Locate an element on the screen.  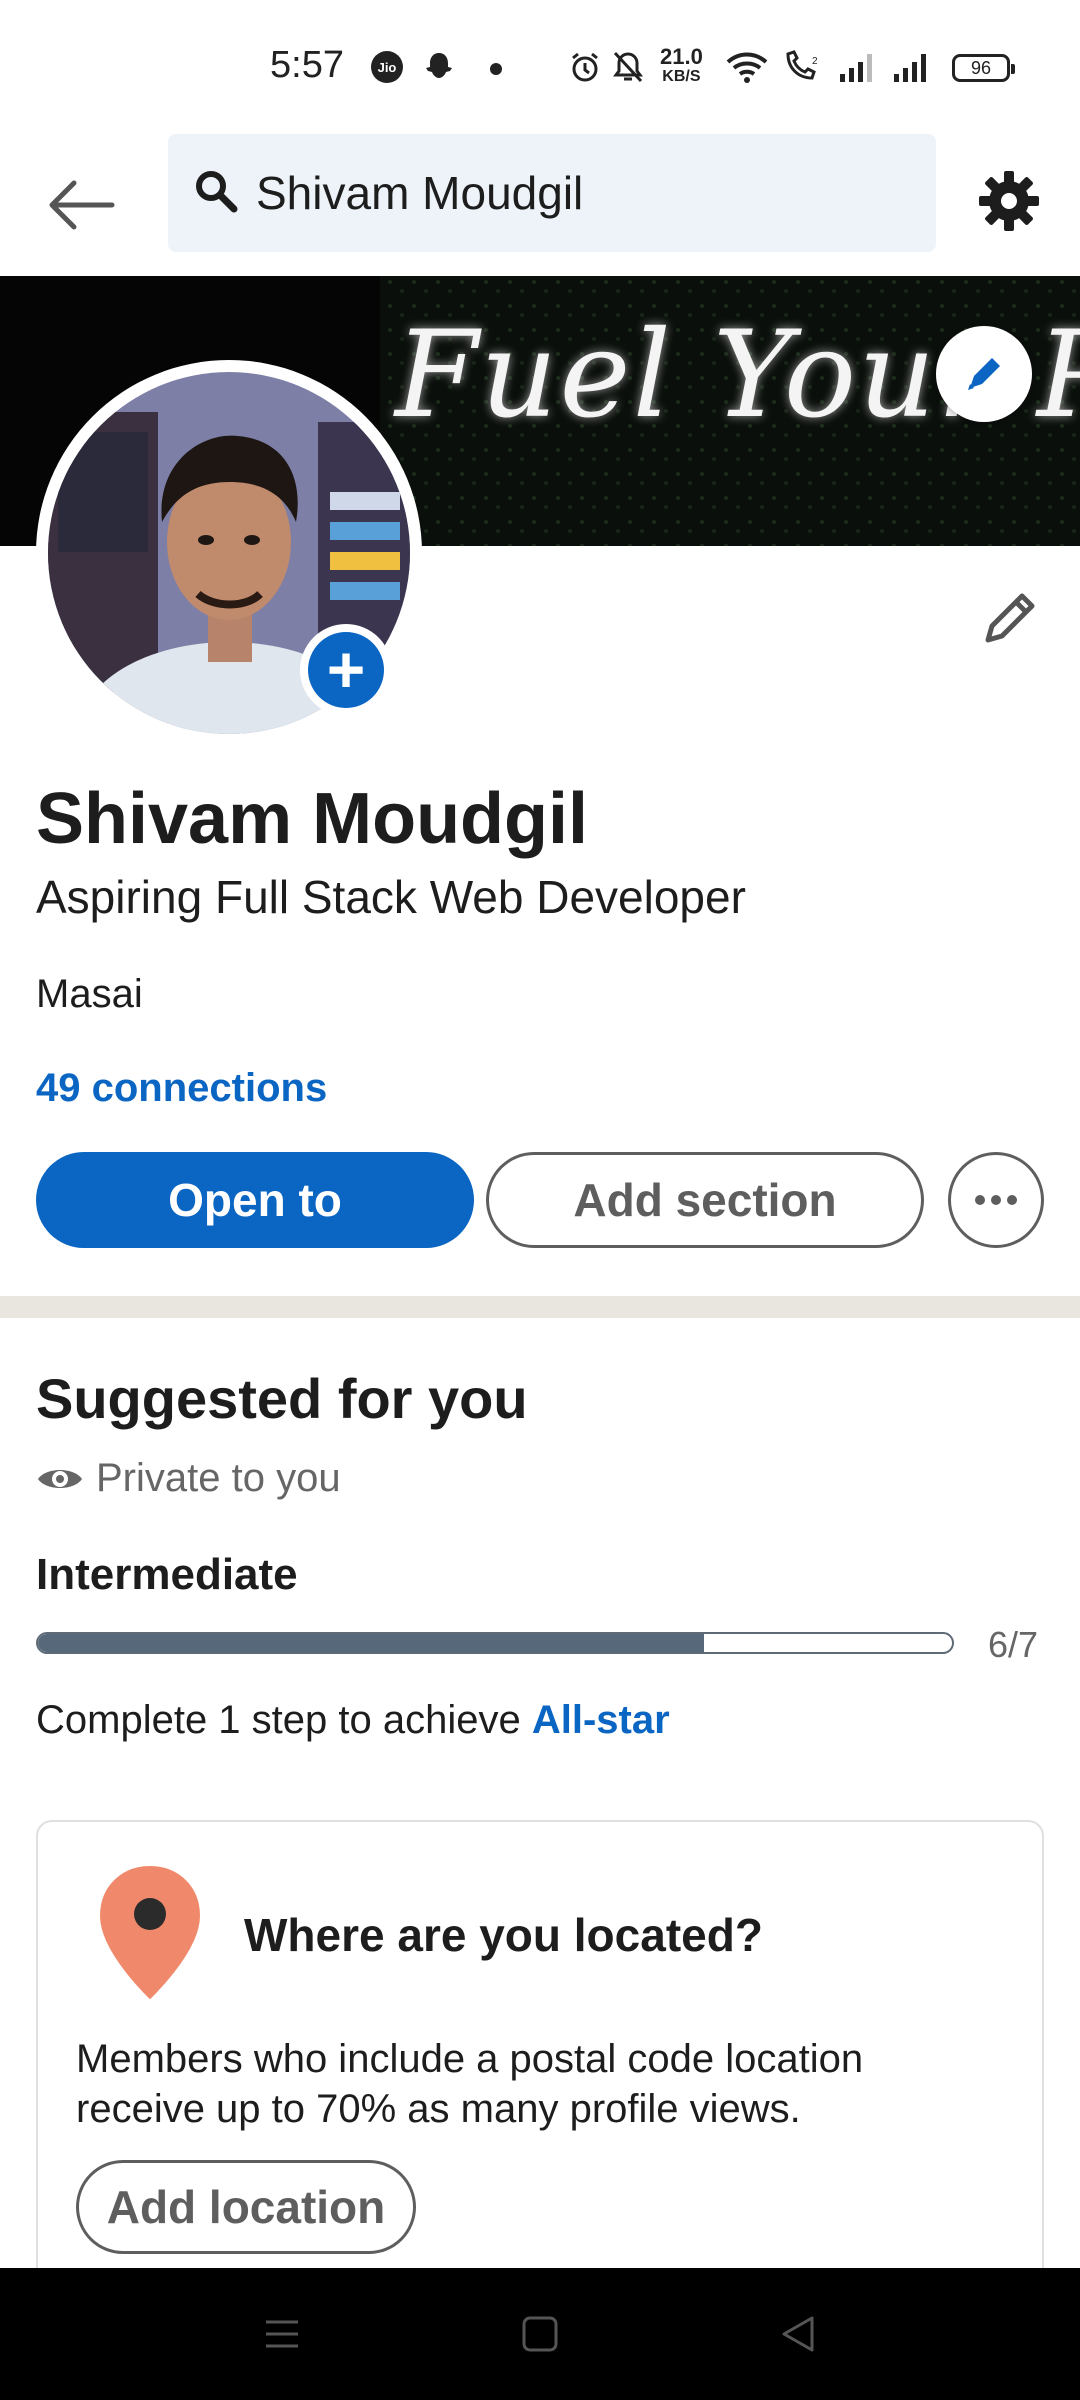
edit-intro-button is located at coordinates (1010, 618).